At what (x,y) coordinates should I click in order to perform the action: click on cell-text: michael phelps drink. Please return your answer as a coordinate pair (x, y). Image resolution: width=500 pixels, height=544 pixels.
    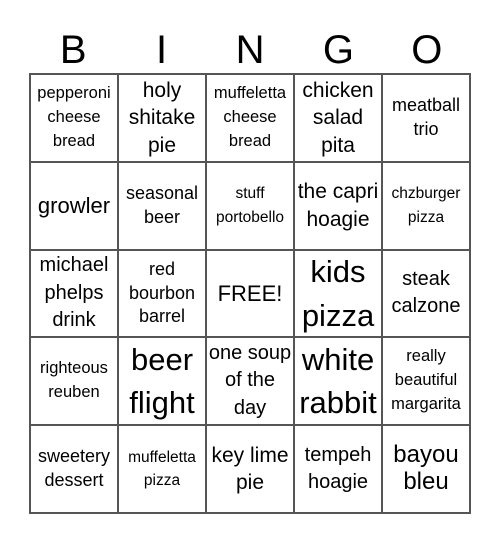
    Looking at the image, I should click on (74, 293).